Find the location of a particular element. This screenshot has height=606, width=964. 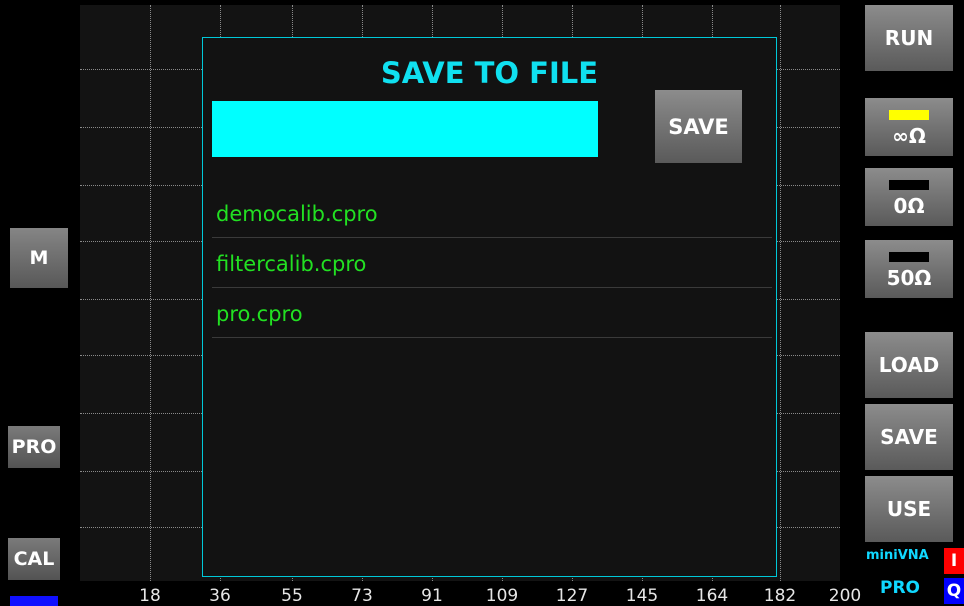

open-calibration-button: ∞Ω is located at coordinates (909, 127).